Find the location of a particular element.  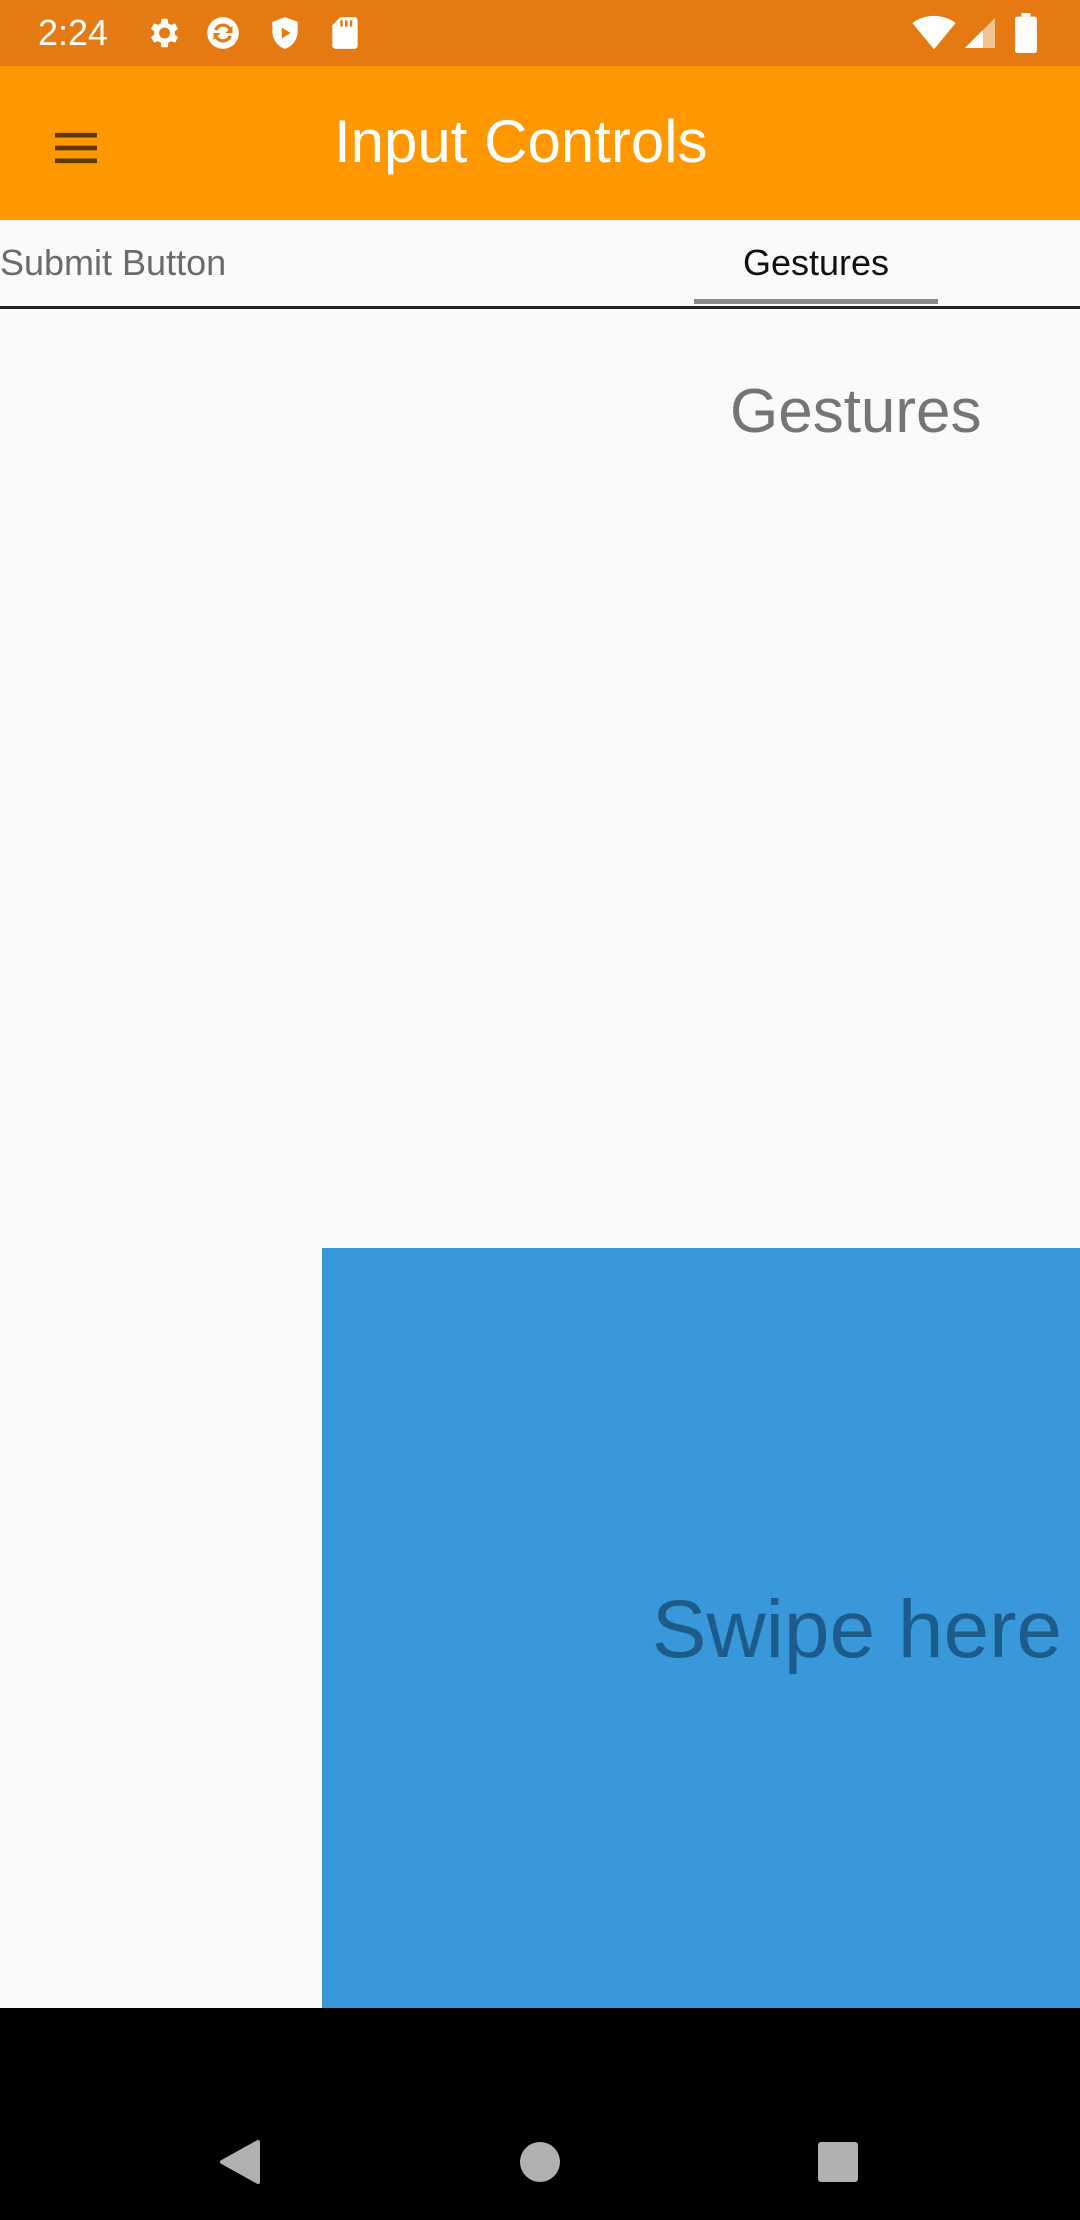

menu-button is located at coordinates (76, 148).